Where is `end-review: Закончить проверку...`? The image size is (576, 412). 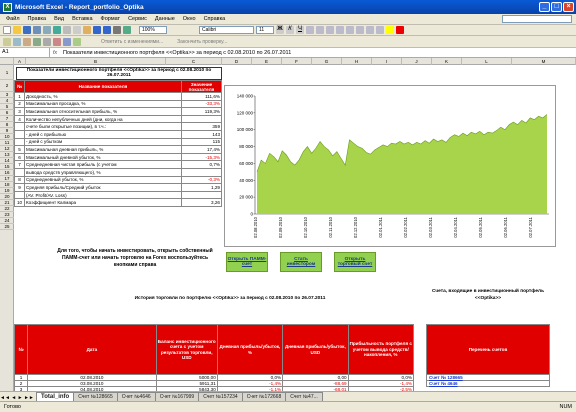
end-review: Закончить проверку... is located at coordinates (202, 42).